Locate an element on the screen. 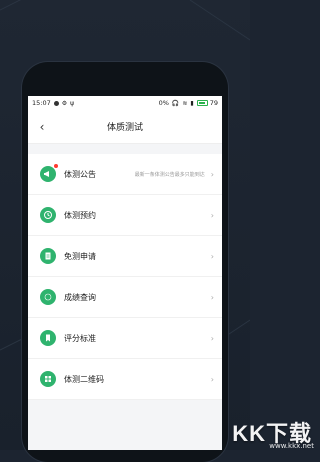 The height and width of the screenshot is (462, 320). menu-item-exemption: 免测申请 › is located at coordinates (125, 256).